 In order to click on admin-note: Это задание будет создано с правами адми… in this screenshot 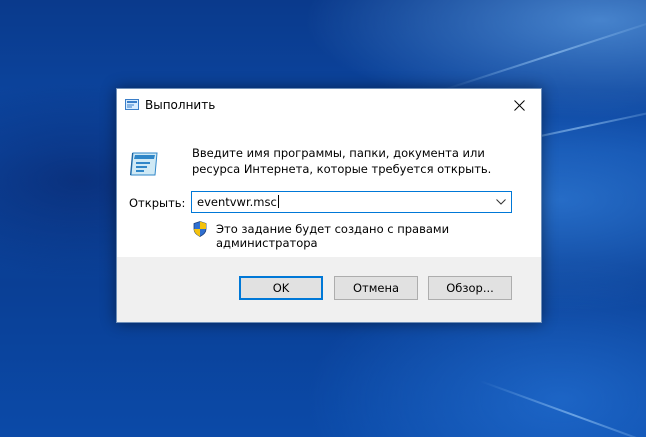, I will do `click(333, 236)`.